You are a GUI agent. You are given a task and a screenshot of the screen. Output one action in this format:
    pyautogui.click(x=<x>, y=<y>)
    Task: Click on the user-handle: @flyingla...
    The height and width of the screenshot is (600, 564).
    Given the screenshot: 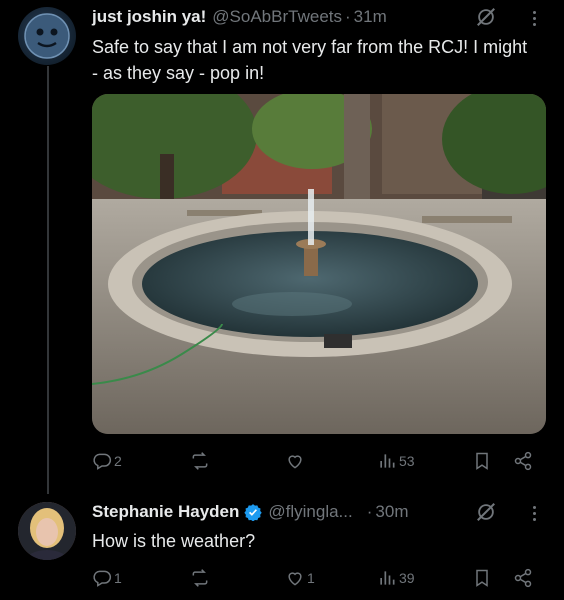 What is the action you would take?
    pyautogui.click(x=310, y=512)
    